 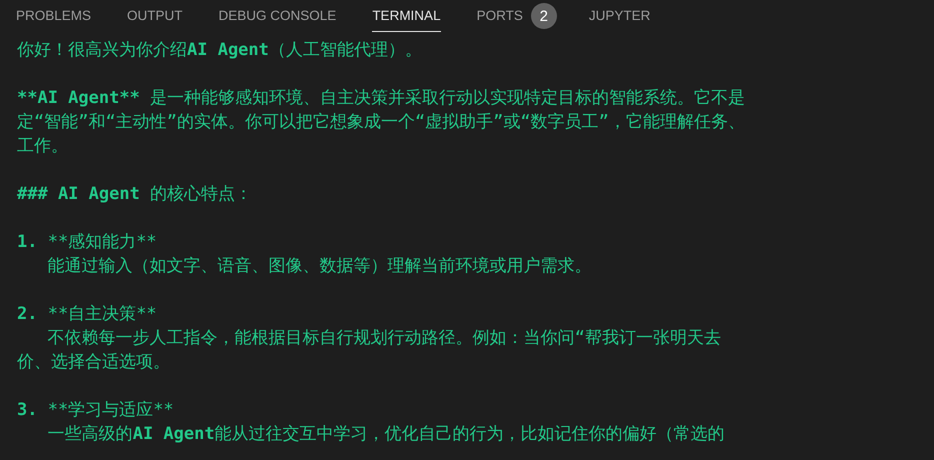 I want to click on terminal-line: 能通过输入（如文字、语音、图像、数据等）理解当前环境或用户需求。, so click(x=319, y=266).